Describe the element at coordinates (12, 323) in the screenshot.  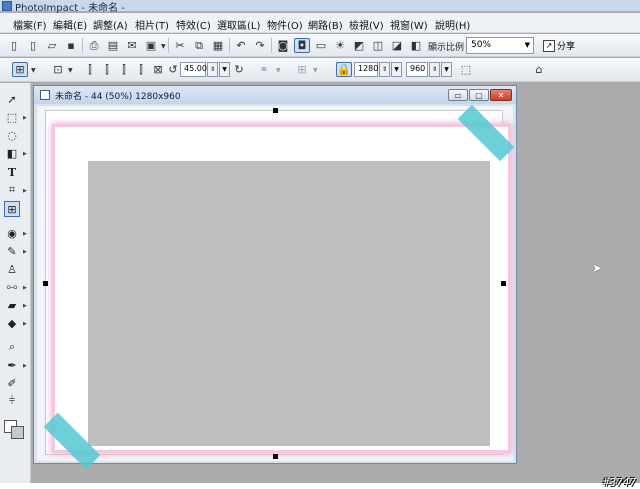
I see `fill-tool-icon: ◆` at that location.